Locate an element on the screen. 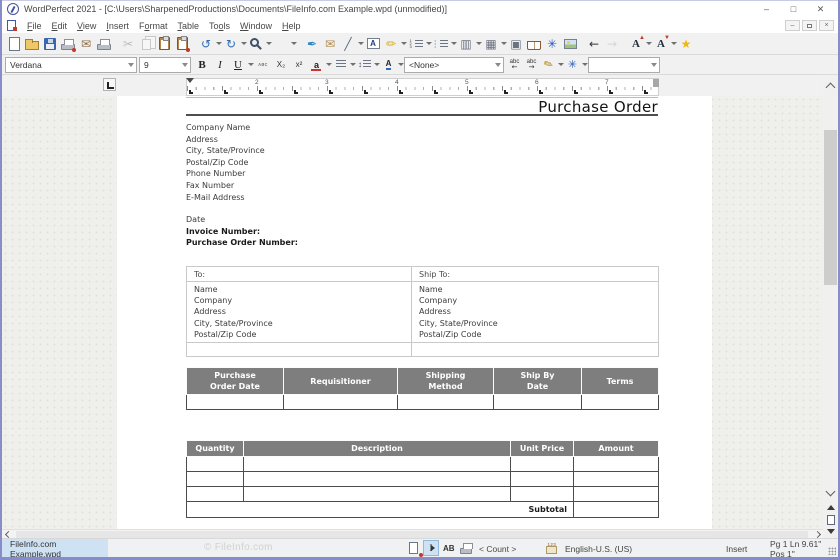  to-header-cell: To: is located at coordinates (299, 274).